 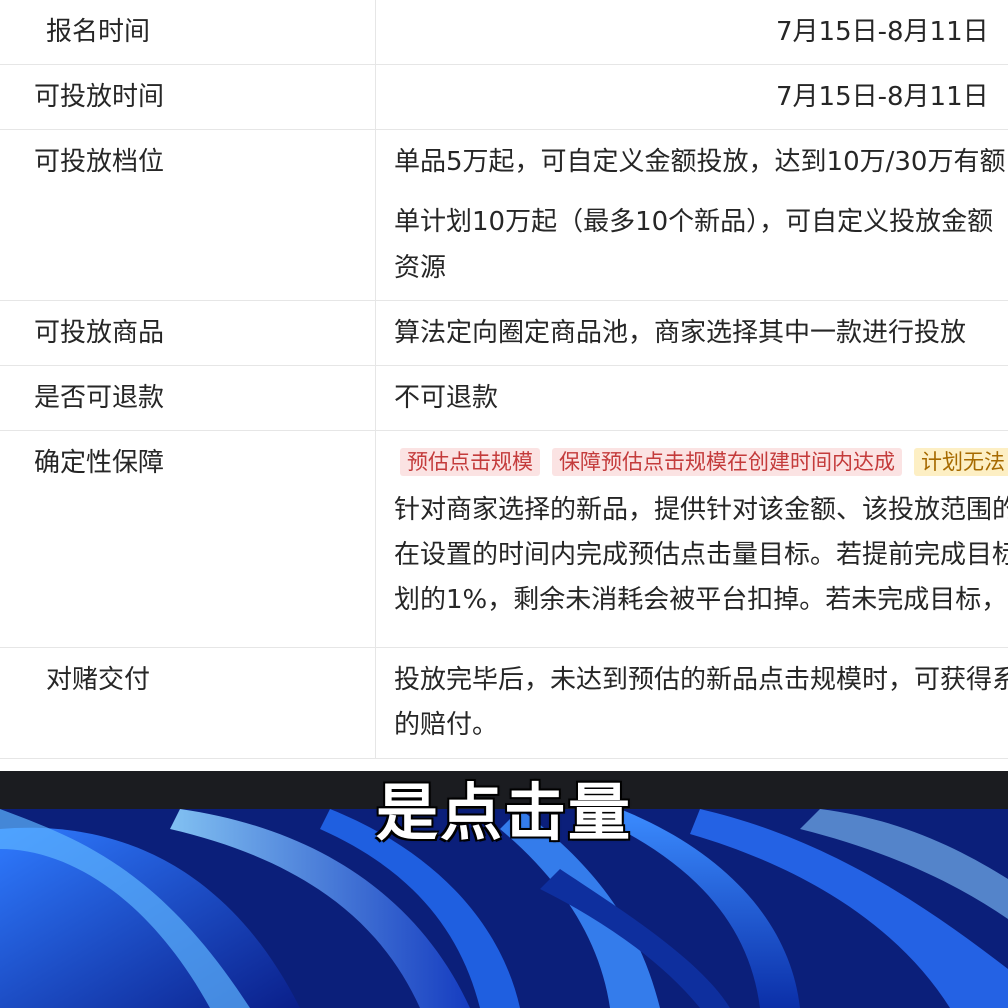 I want to click on tag-badge: 保障预估点击规模在创建时间内达成, so click(x=727, y=462).